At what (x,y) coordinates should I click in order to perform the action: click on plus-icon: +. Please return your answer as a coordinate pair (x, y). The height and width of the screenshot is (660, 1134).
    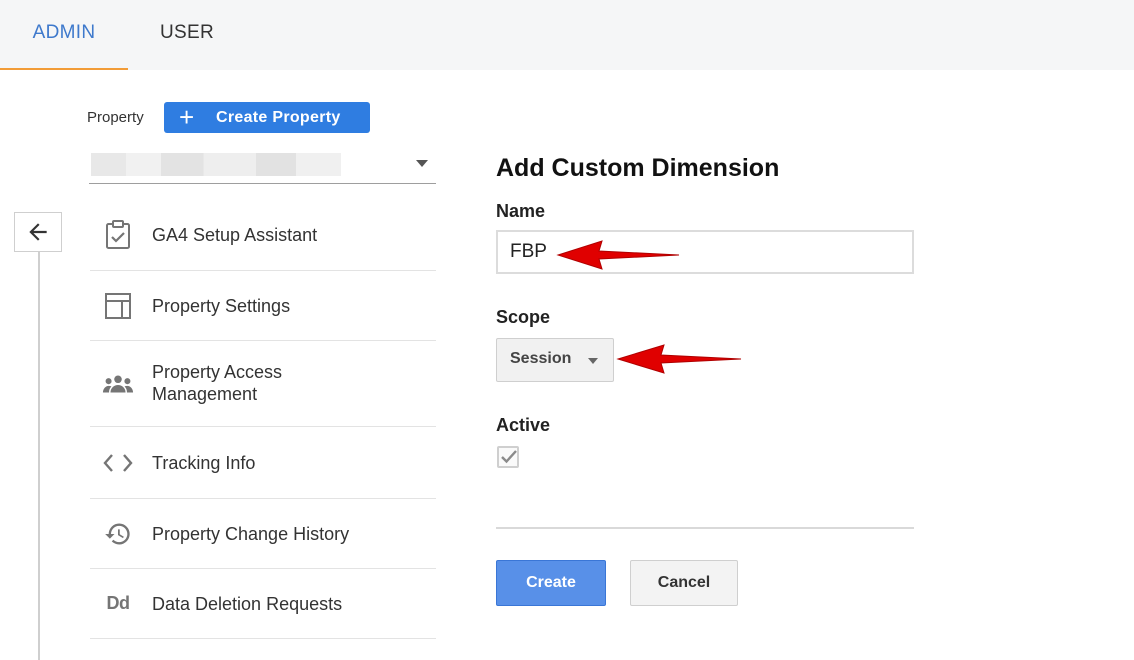
    Looking at the image, I should click on (187, 116).